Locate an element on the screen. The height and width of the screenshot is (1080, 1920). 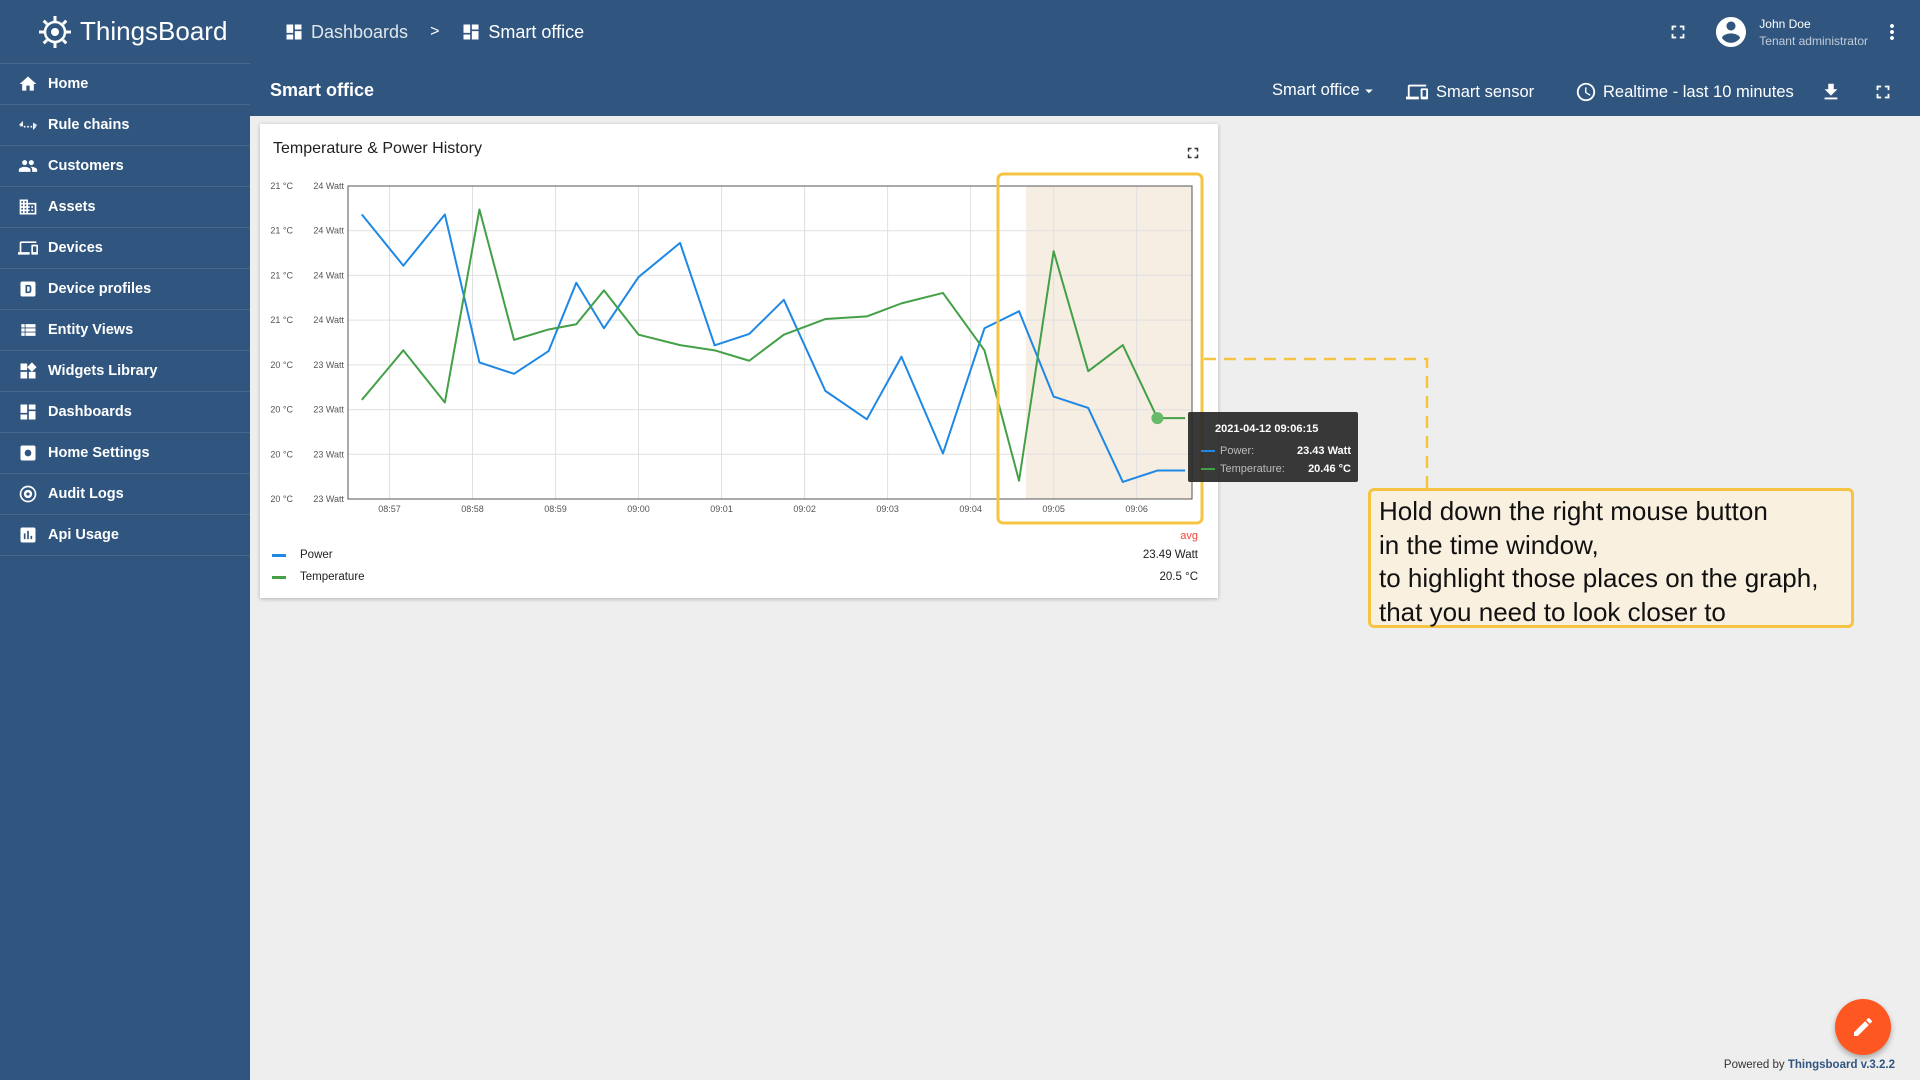
devices-icon is located at coordinates (28, 248).